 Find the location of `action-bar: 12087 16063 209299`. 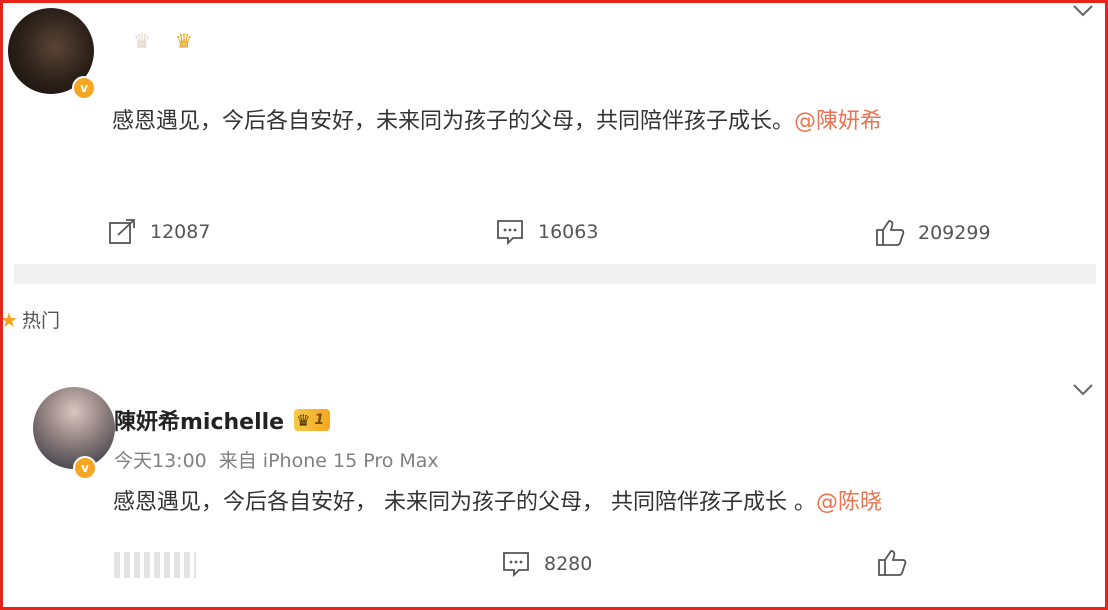

action-bar: 12087 16063 209299 is located at coordinates (554, 230).